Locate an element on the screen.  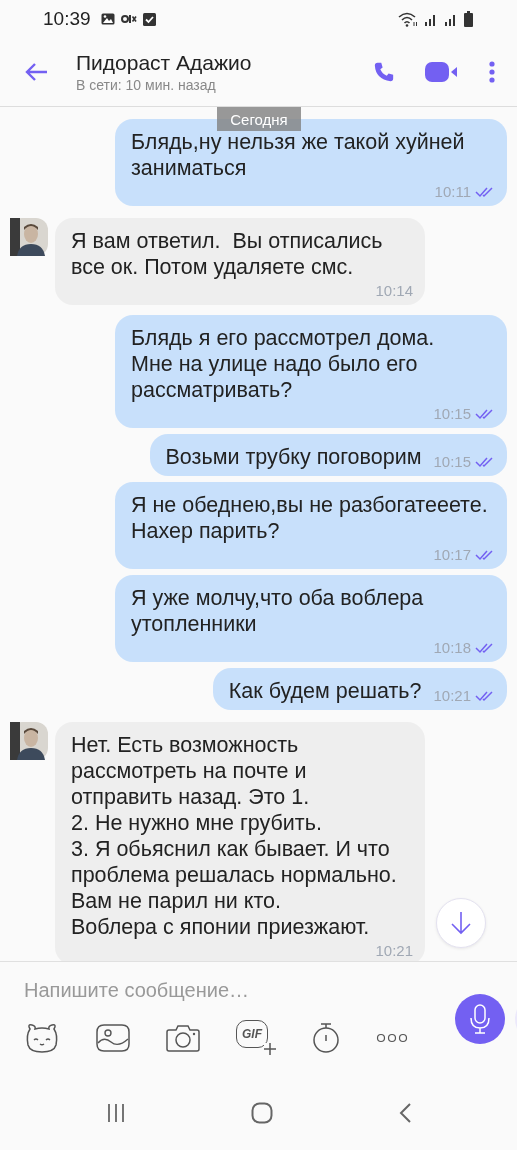
app-icon is located at coordinates (128, 19).